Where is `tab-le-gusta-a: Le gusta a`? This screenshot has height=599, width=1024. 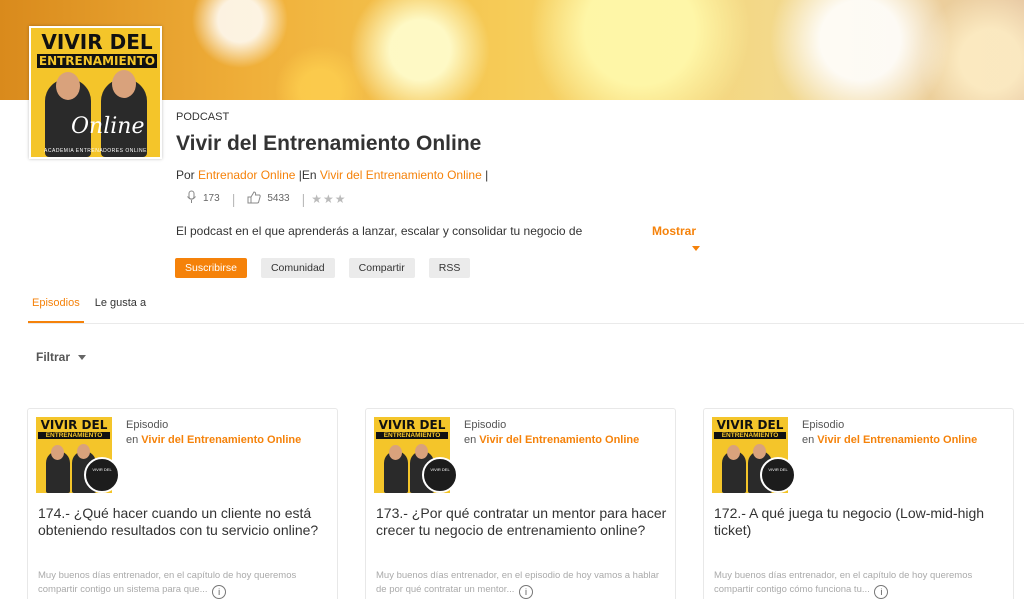
tab-le-gusta-a: Le gusta a is located at coordinates (120, 307).